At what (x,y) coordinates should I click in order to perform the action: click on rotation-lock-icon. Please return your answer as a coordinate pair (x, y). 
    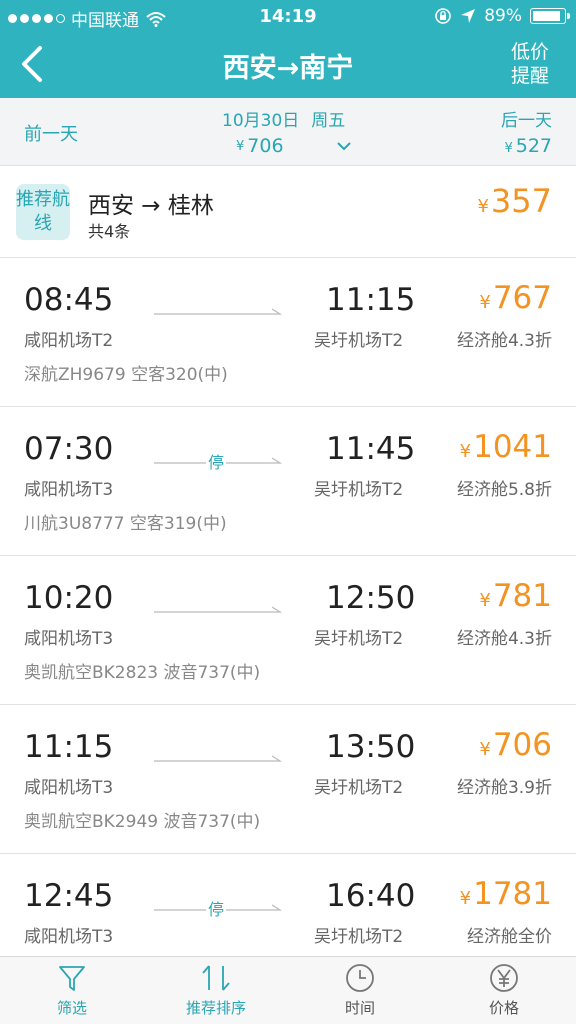
    Looking at the image, I should click on (443, 16).